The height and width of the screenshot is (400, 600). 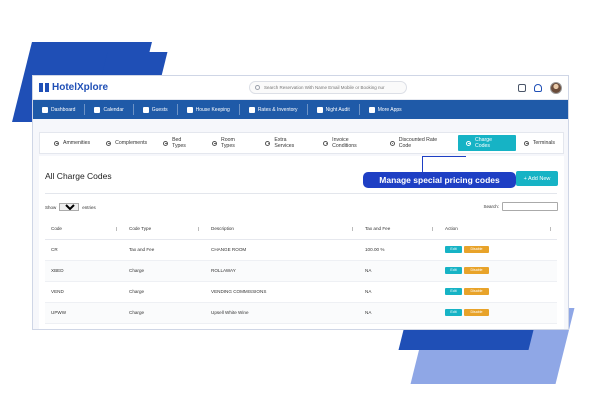 What do you see at coordinates (537, 178) in the screenshot?
I see `add-new-button: + Add New` at bounding box center [537, 178].